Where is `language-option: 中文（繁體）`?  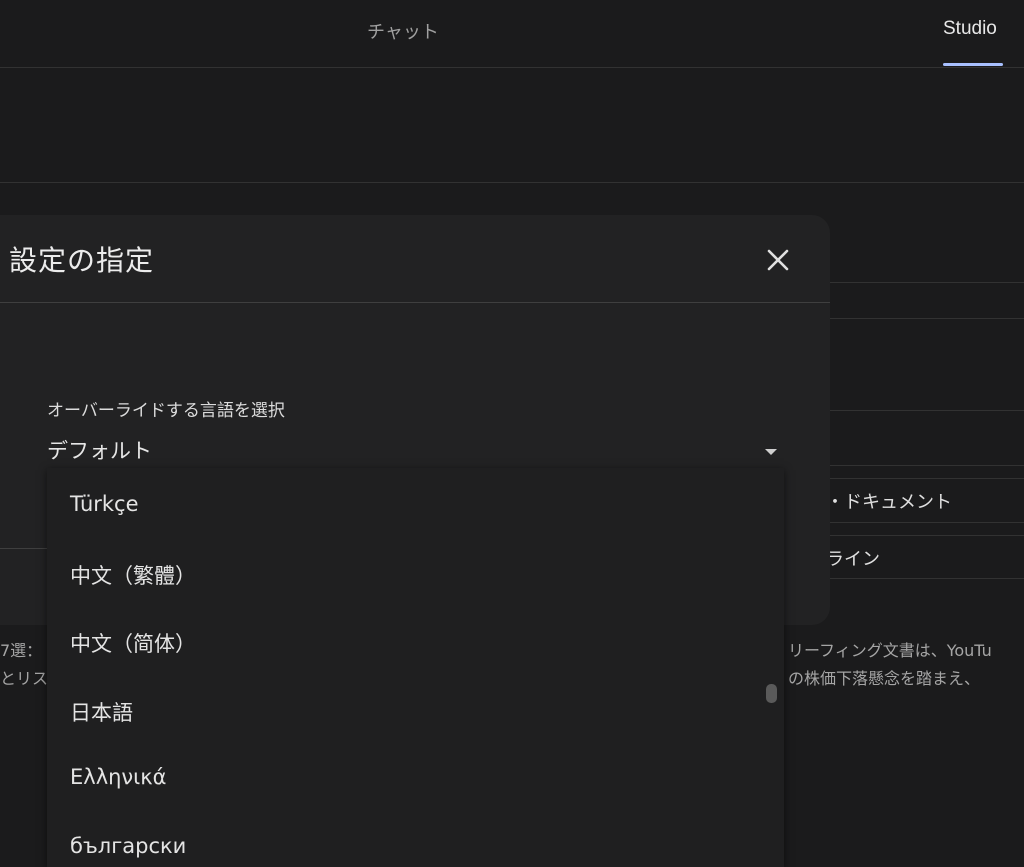
language-option: 中文（繁體） is located at coordinates (133, 575).